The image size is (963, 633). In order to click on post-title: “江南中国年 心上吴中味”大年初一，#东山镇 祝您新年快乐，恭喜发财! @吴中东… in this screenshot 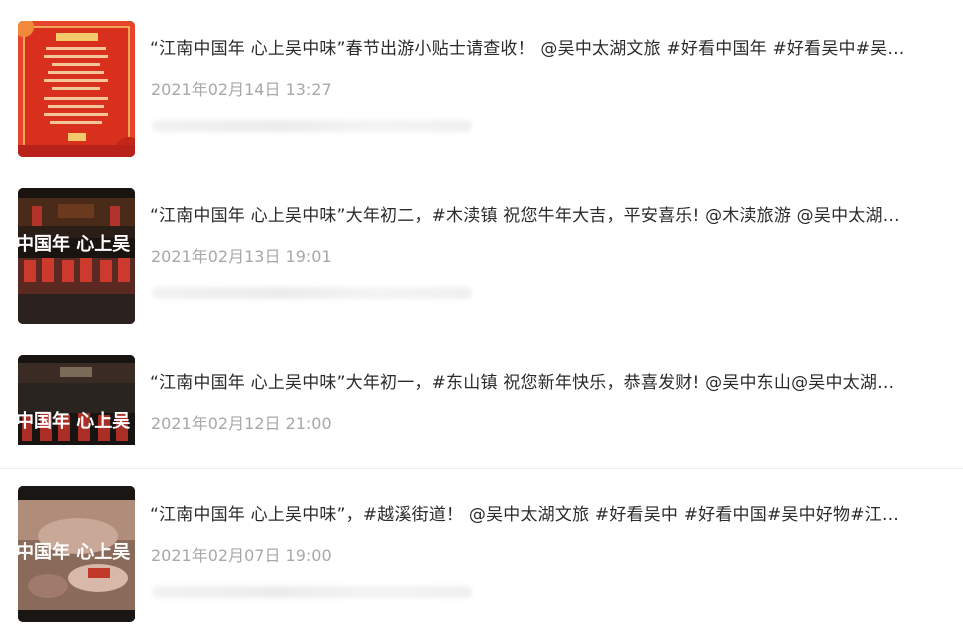, I will do `click(550, 380)`.